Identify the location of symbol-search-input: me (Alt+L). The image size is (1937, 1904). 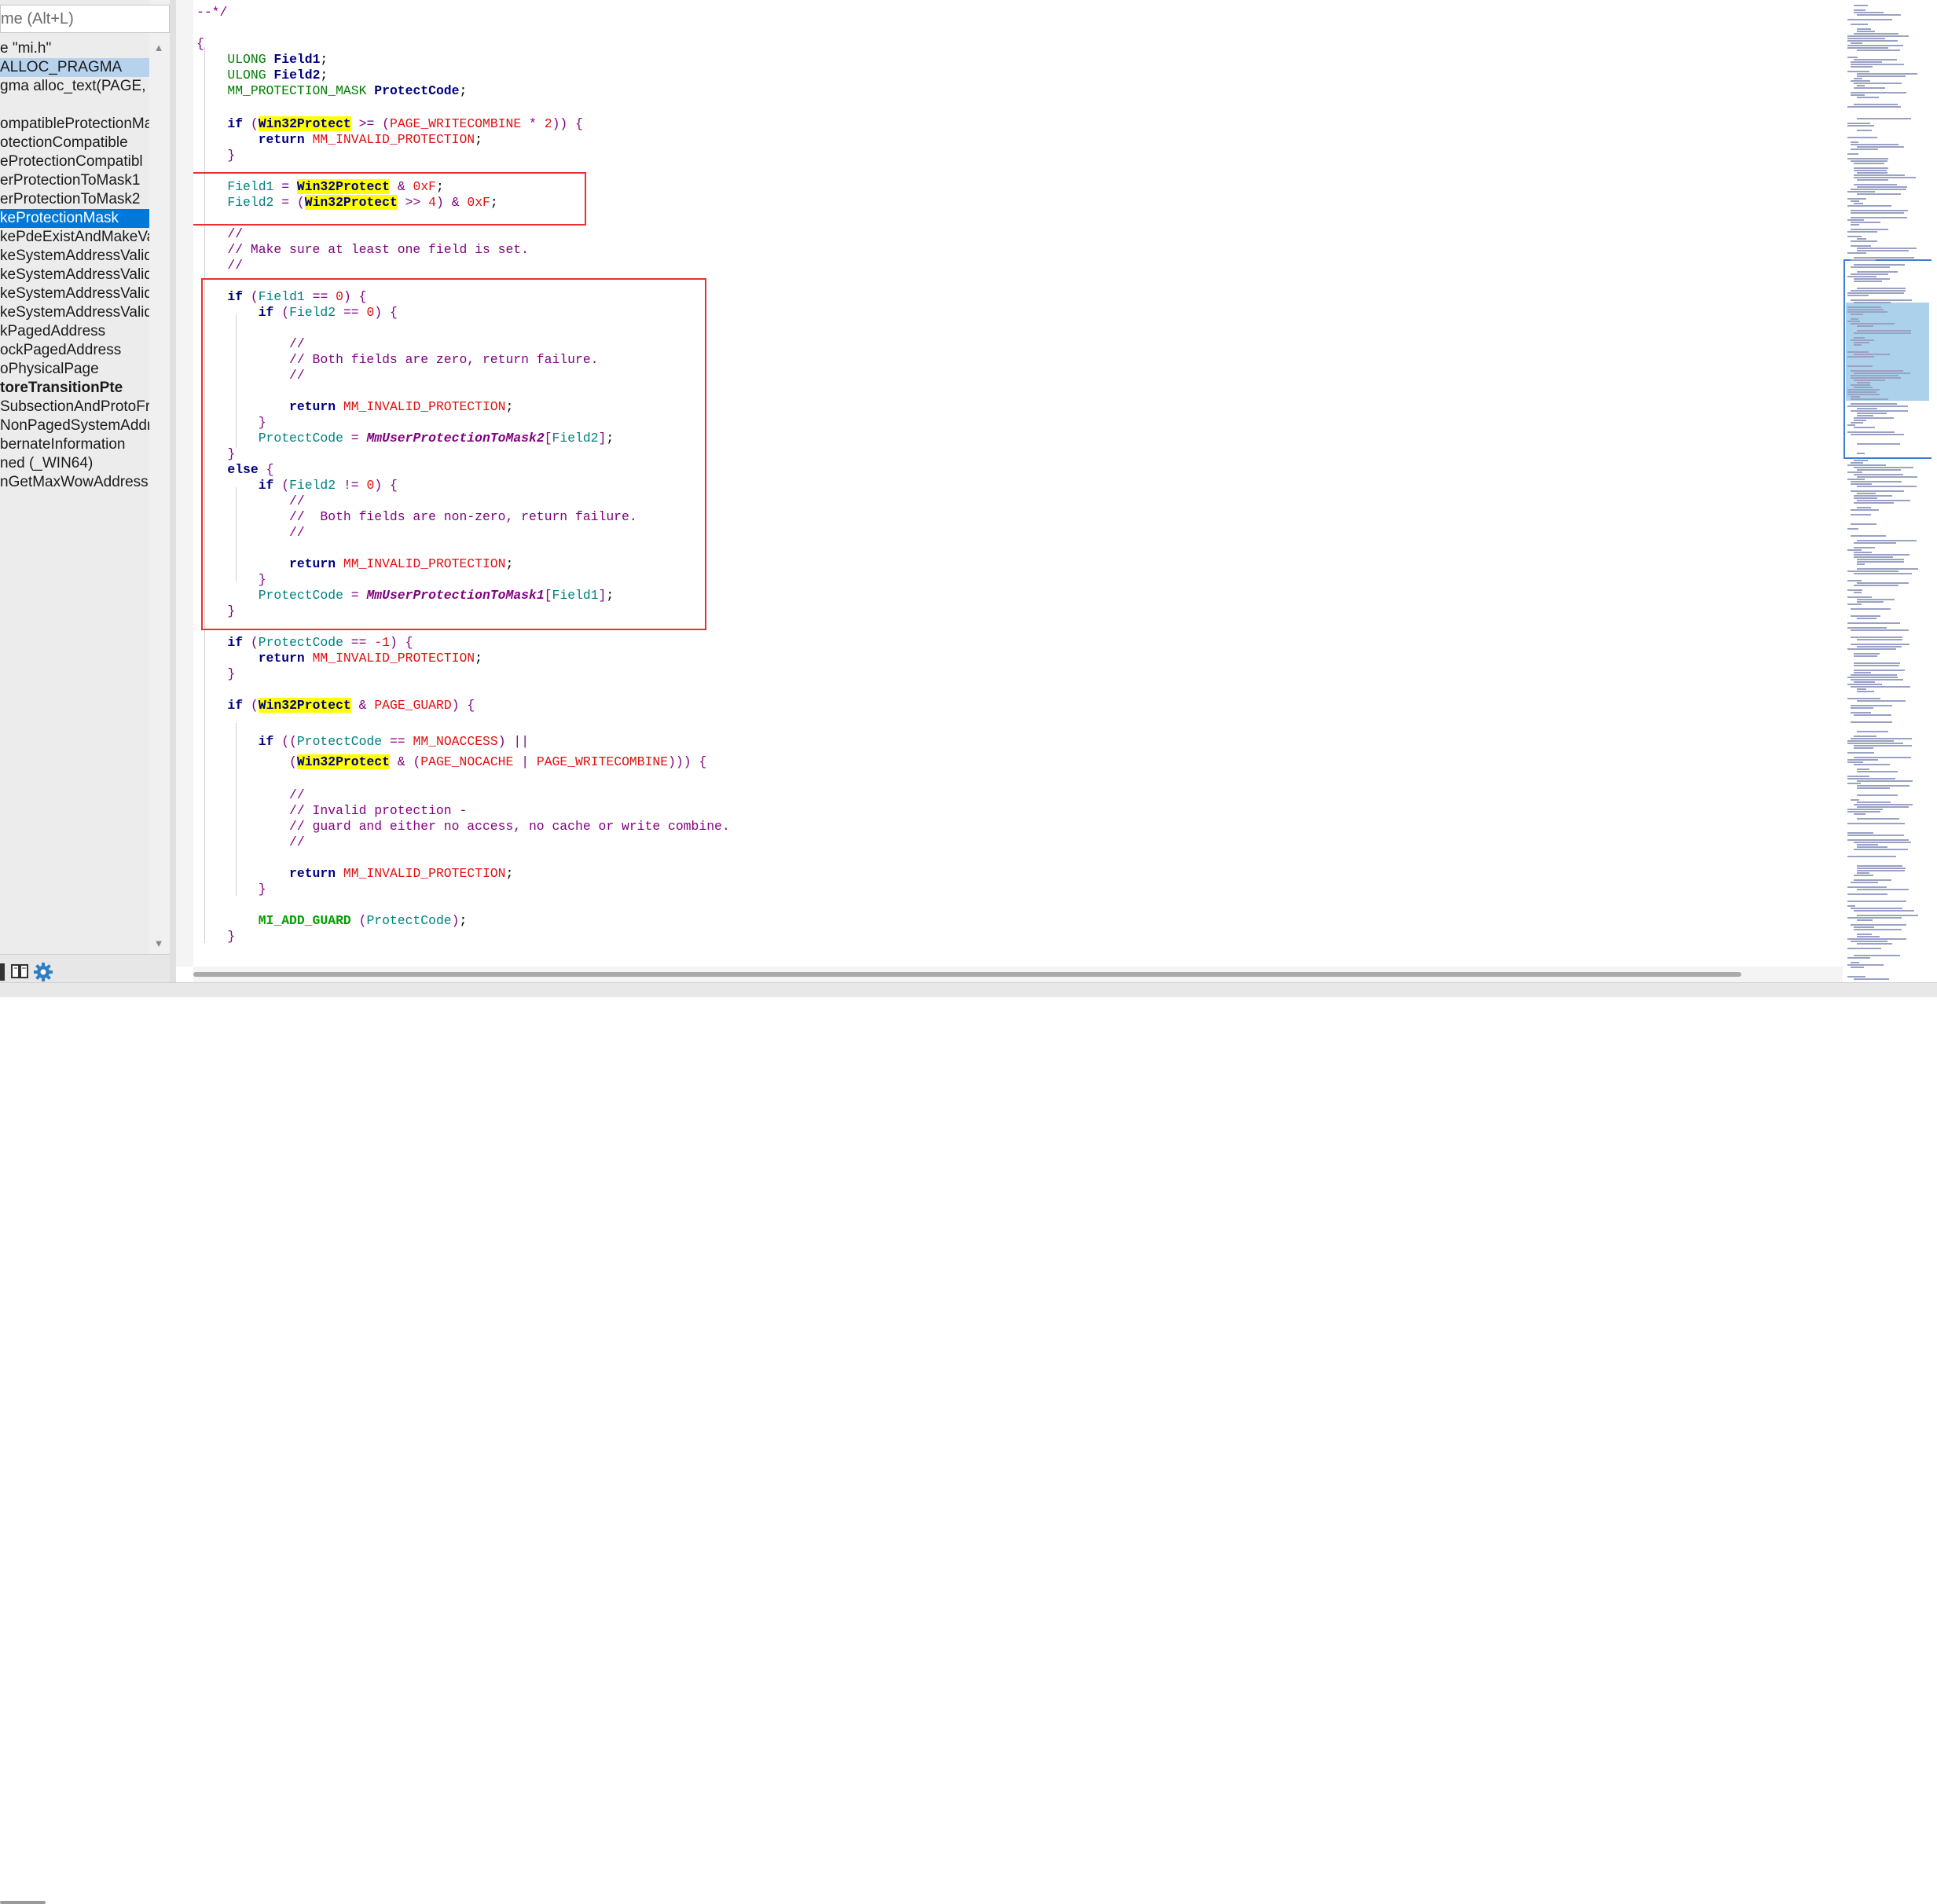
(85, 19).